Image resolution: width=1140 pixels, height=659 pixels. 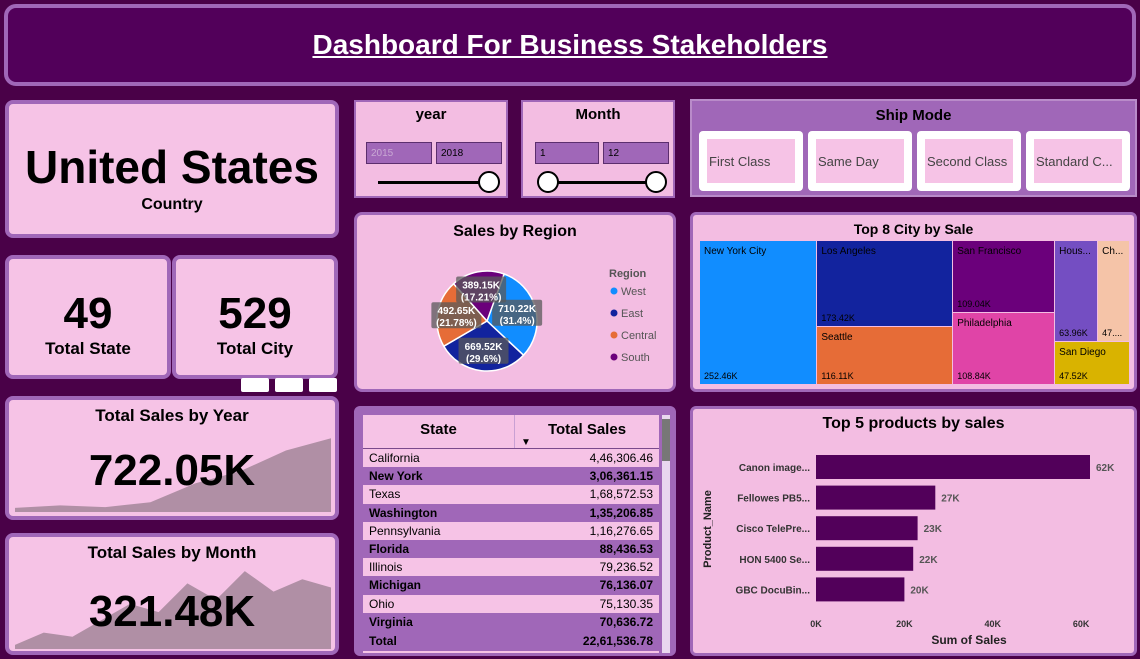 I want to click on focus-mode-icon, so click(x=289, y=385).